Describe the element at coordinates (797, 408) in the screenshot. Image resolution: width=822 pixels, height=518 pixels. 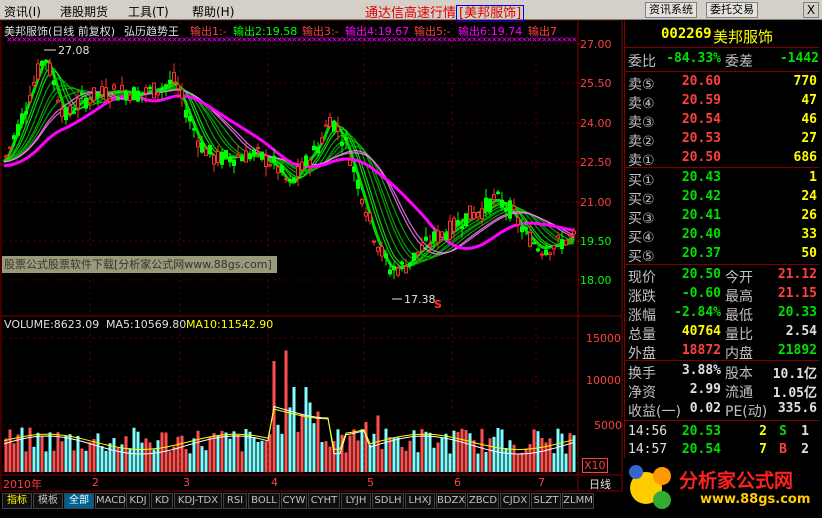
I see `fund-value: 335.6` at that location.